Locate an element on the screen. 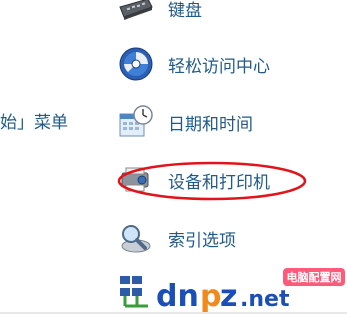  start-menu-link: 始」菜单 is located at coordinates (34, 120).